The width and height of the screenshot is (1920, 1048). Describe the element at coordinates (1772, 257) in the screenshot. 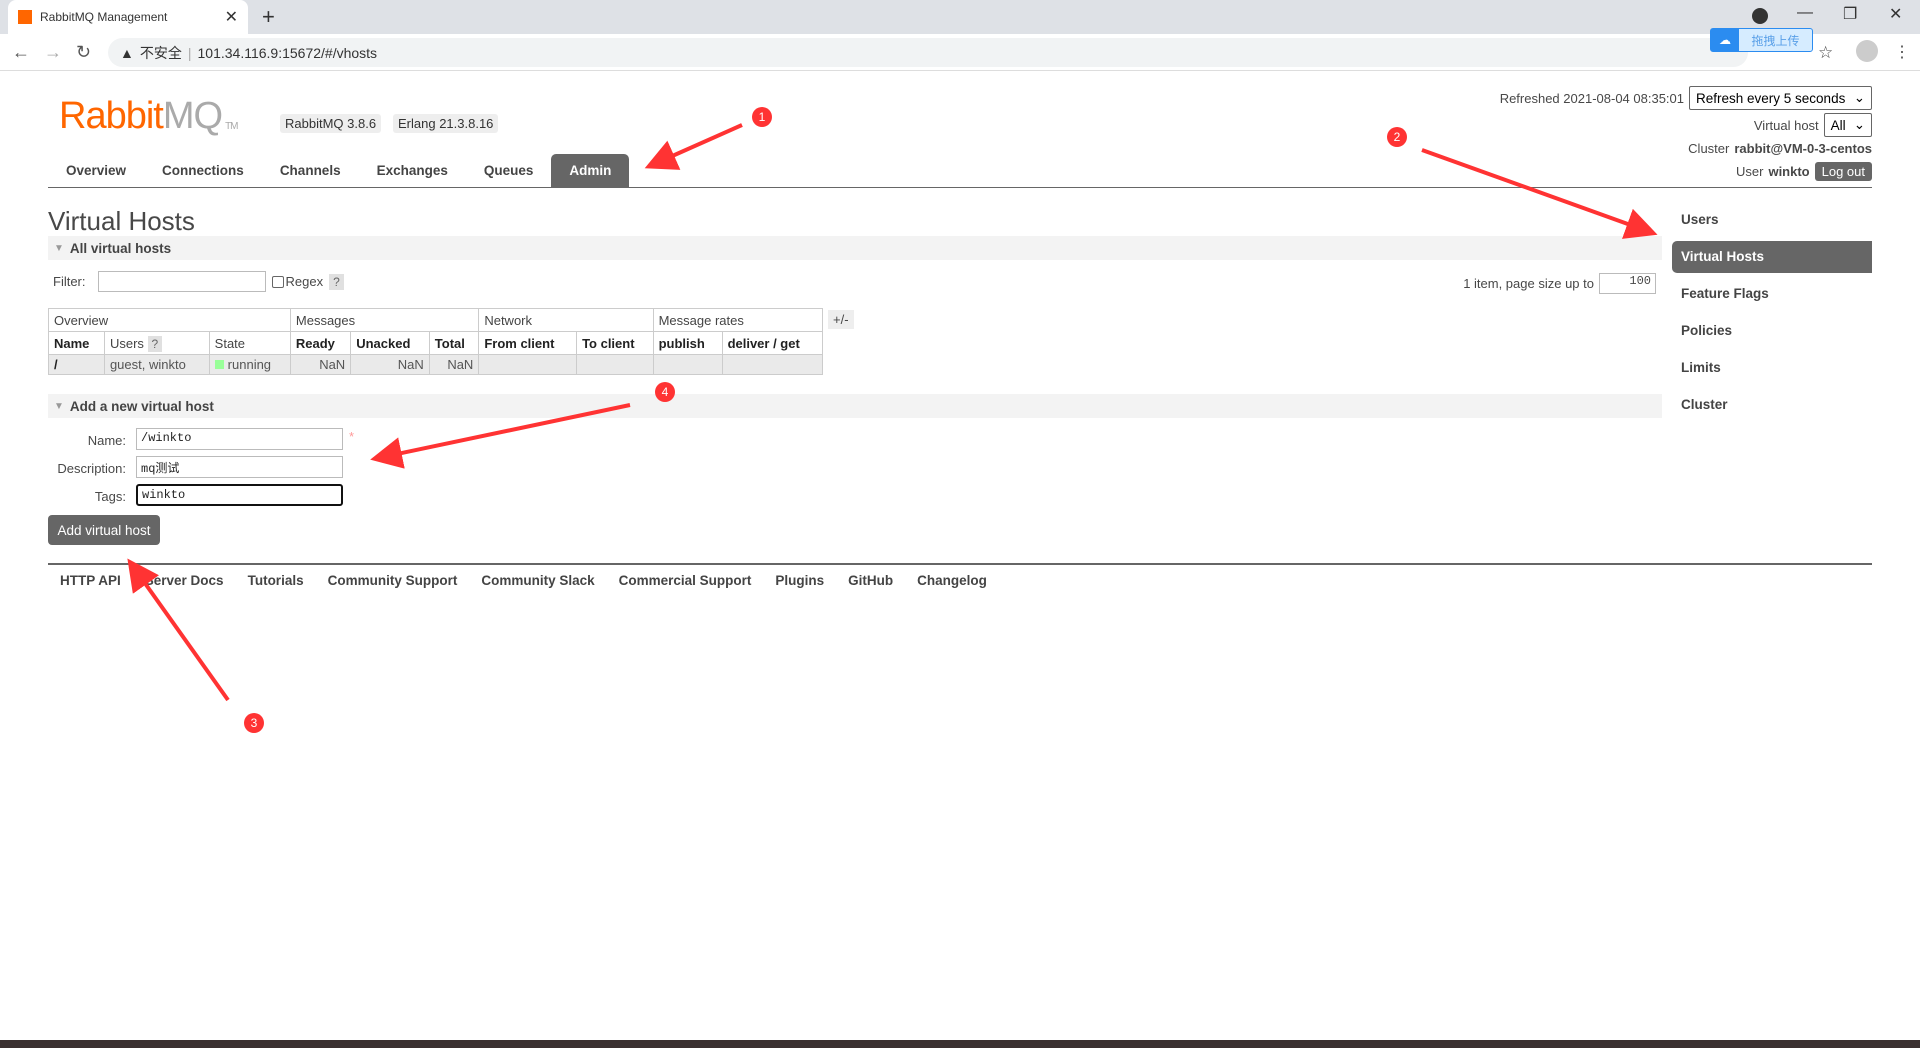

I see `sidebar-item-virtual-hosts: Virtual Hosts` at that location.